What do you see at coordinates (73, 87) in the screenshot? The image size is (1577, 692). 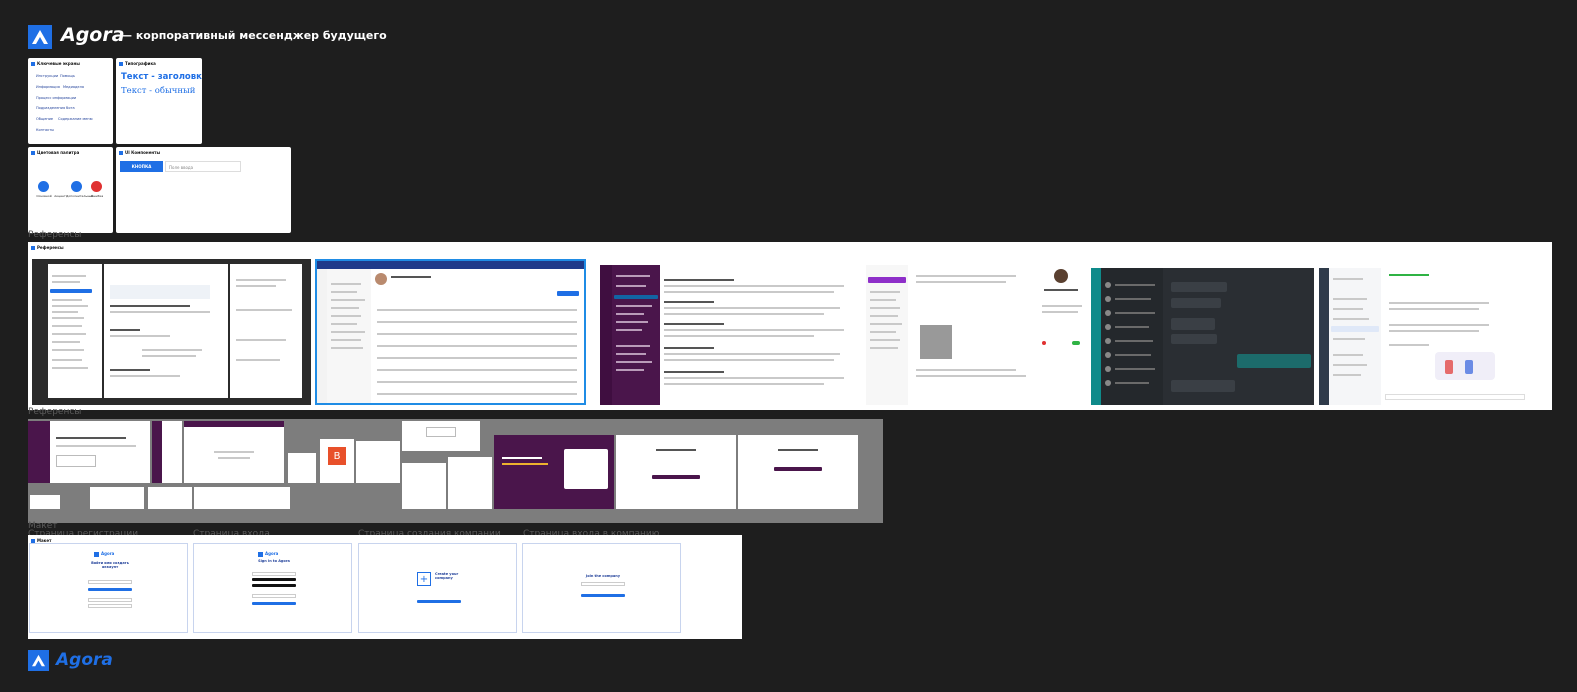 I see `key-screen-item: Медиадела` at bounding box center [73, 87].